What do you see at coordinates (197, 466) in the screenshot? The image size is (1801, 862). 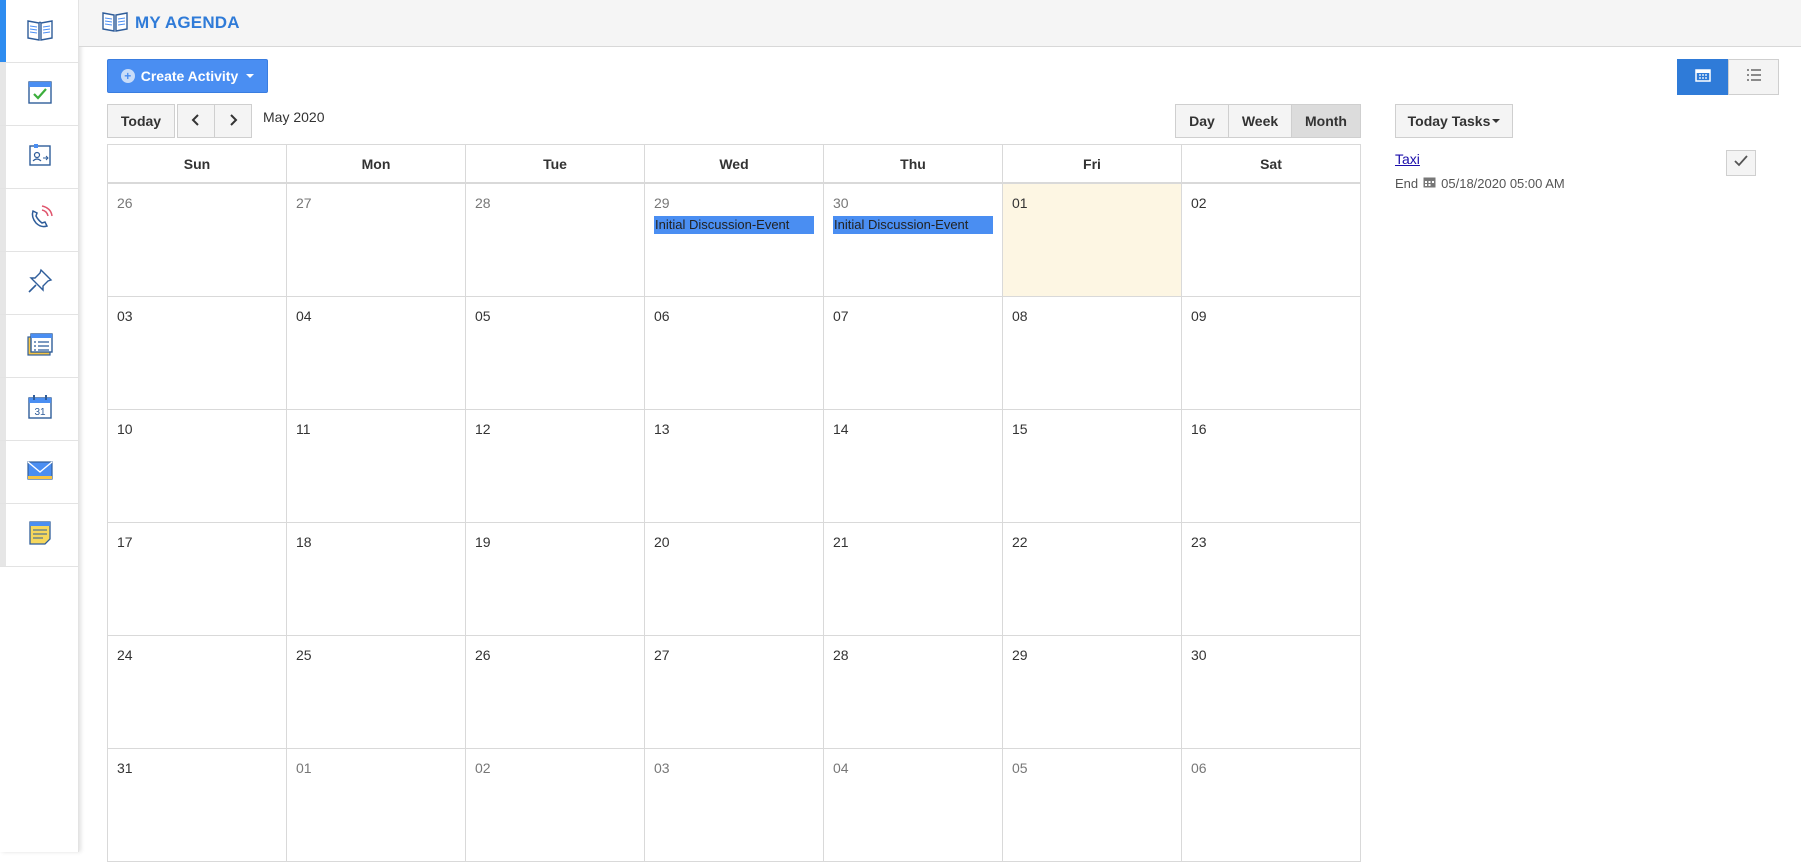 I see `calendar-day-cell: 10` at bounding box center [197, 466].